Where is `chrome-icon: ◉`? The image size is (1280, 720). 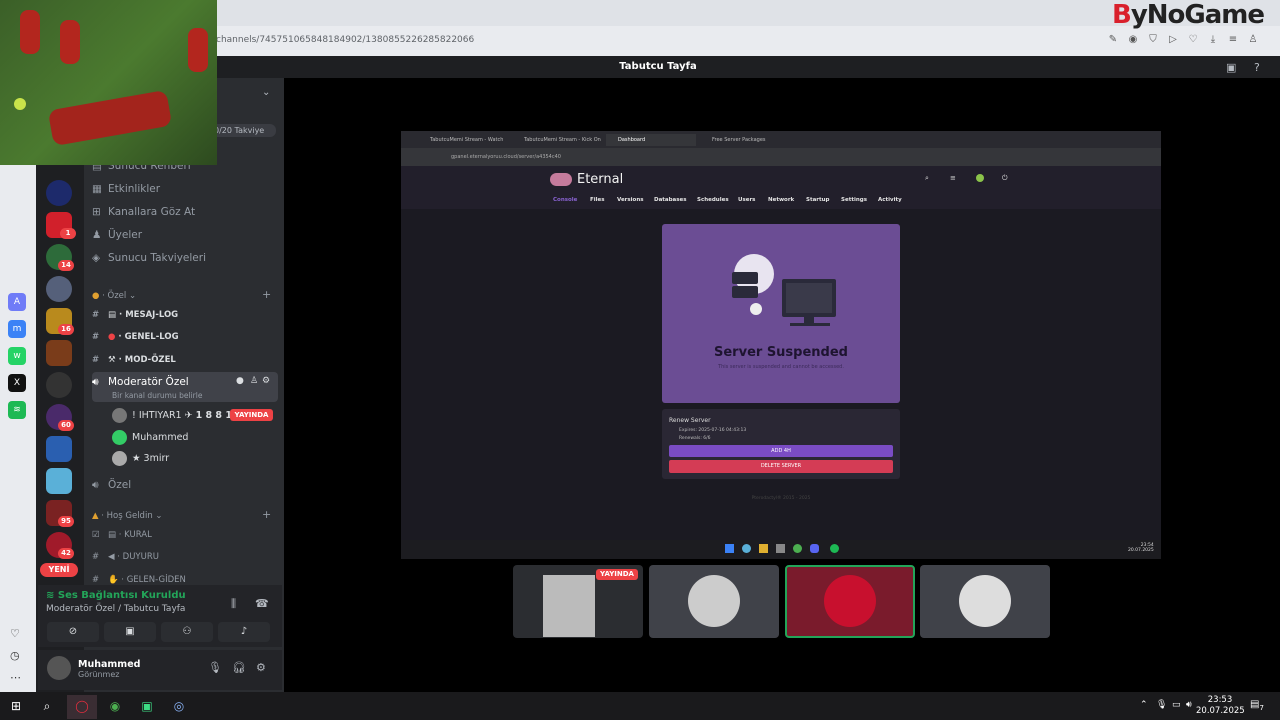 chrome-icon: ◉ is located at coordinates (115, 706).